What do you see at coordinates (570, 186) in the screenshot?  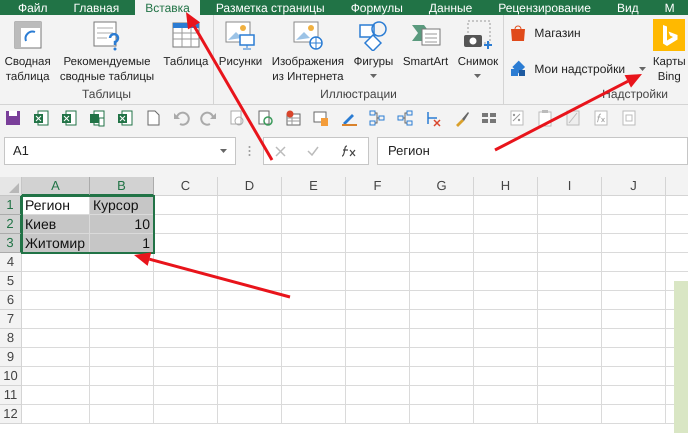 I see `column-header: I` at bounding box center [570, 186].